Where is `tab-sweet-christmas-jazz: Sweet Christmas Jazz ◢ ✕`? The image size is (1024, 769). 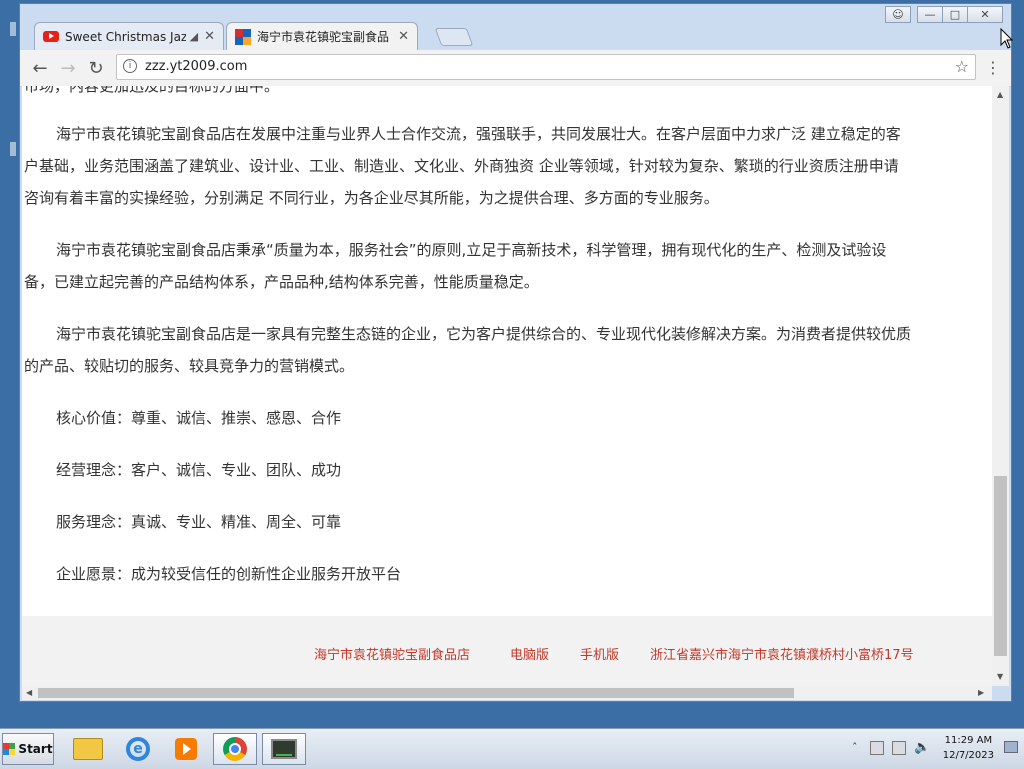 tab-sweet-christmas-jazz: Sweet Christmas Jazz ◢ ✕ is located at coordinates (129, 36).